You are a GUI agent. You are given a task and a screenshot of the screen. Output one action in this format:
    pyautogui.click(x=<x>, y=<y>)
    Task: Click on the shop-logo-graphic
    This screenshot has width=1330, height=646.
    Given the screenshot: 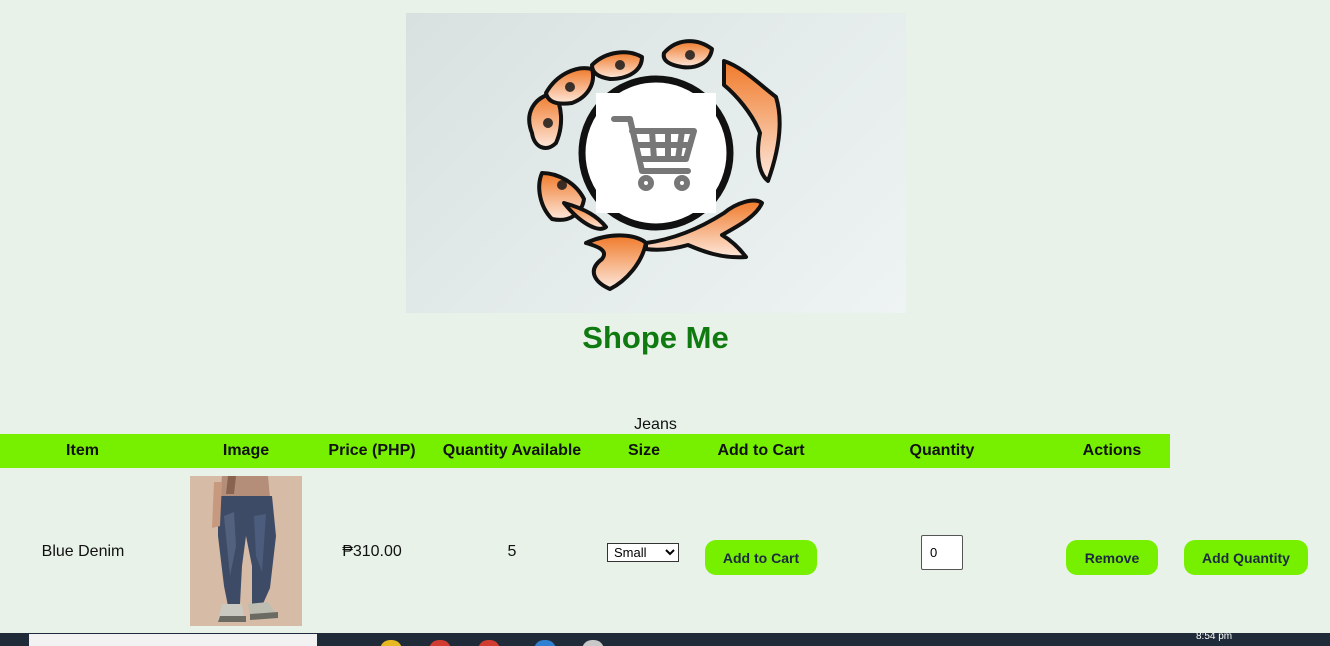 What is the action you would take?
    pyautogui.click(x=654, y=165)
    